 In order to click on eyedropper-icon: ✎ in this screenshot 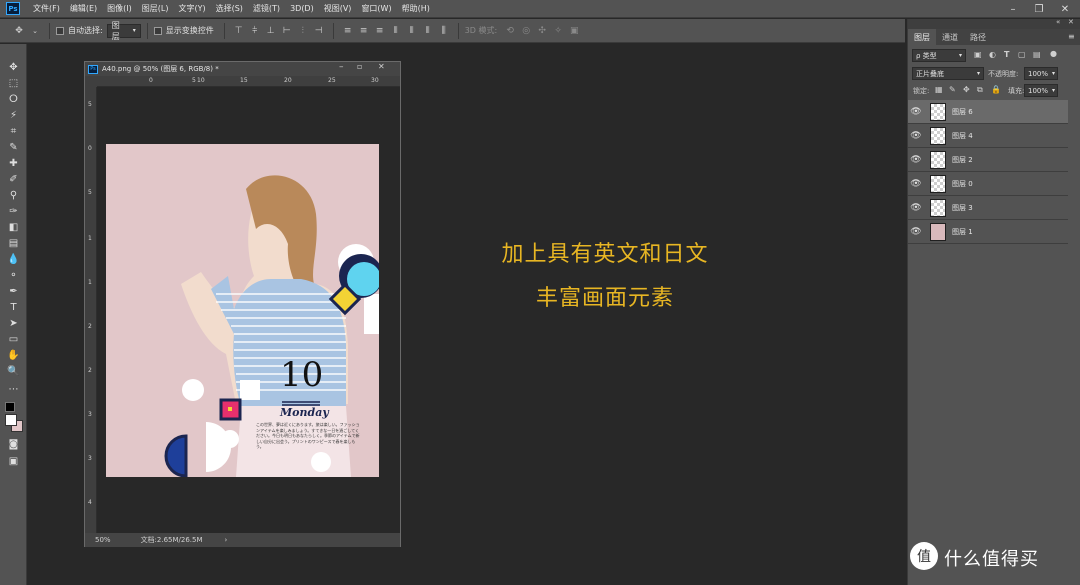, I will do `click(13, 147)`.